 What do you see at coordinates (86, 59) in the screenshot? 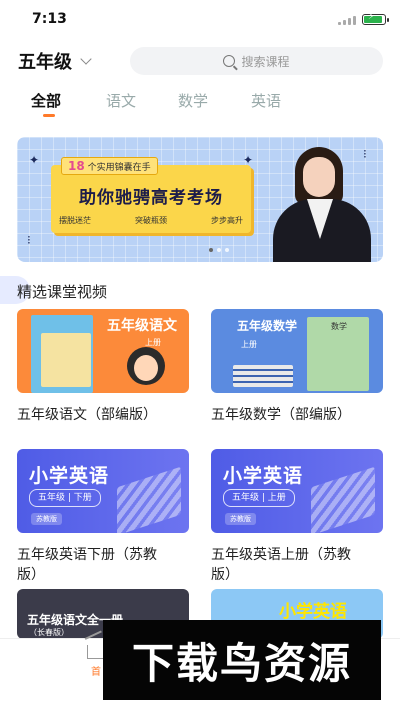
I see `chevron-down-icon` at bounding box center [86, 59].